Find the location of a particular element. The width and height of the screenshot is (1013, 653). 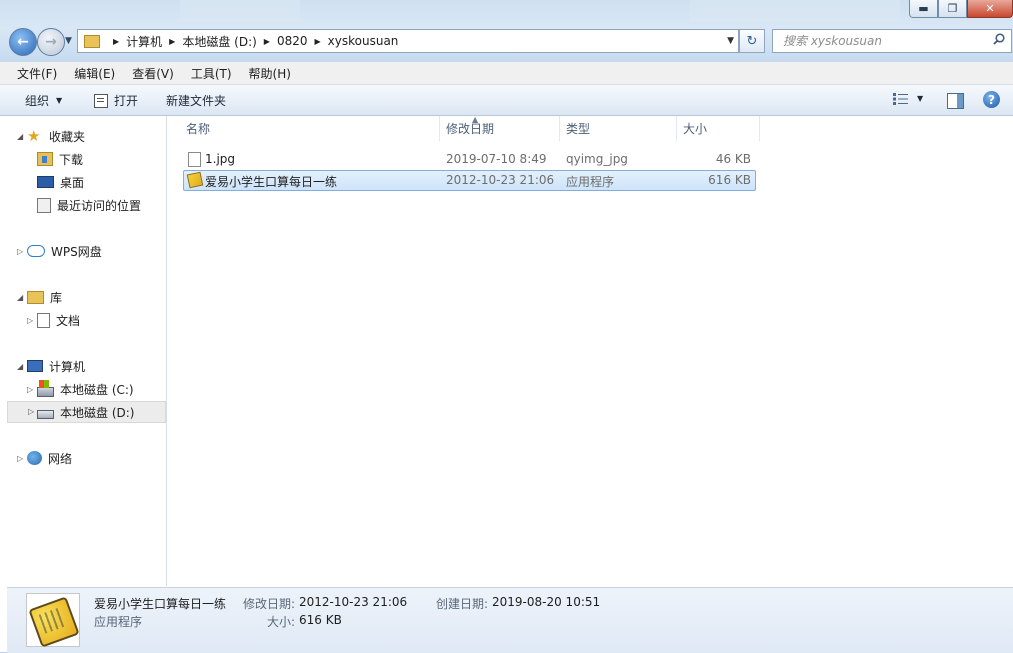

frame-blur is located at coordinates (795, 11).